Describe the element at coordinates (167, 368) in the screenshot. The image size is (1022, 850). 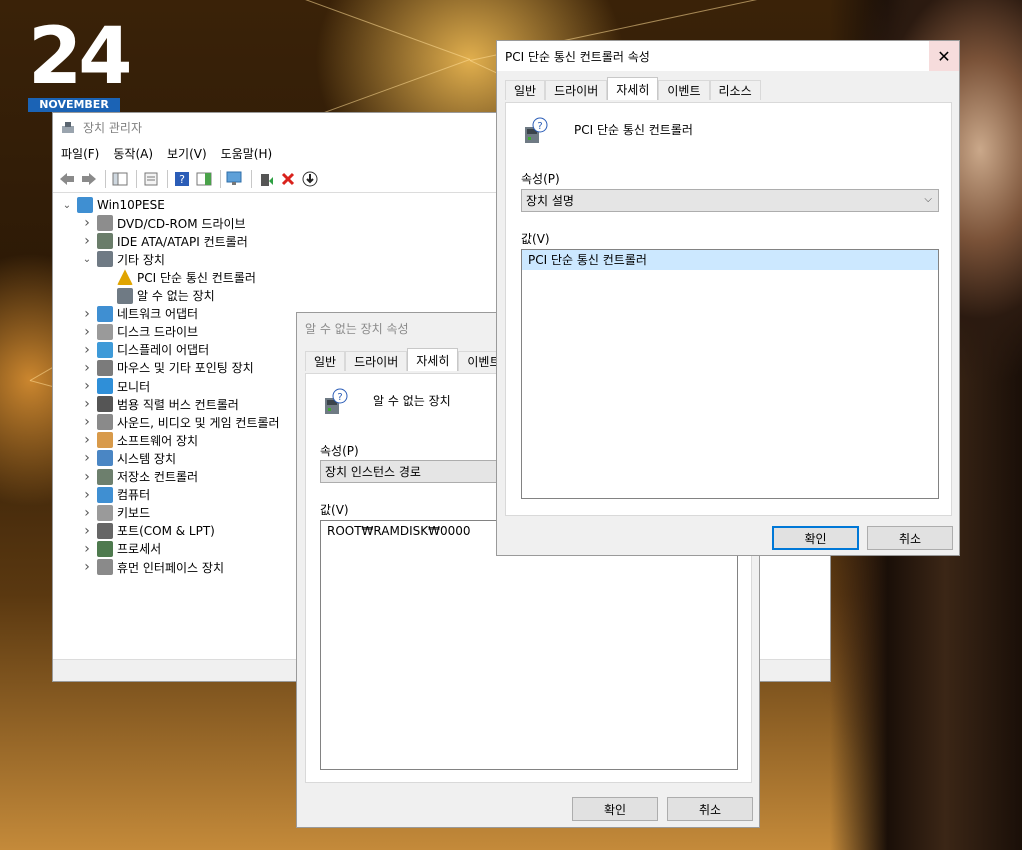
I see `tree-category: › 마우스 및 기타 포인팅 장치` at that location.